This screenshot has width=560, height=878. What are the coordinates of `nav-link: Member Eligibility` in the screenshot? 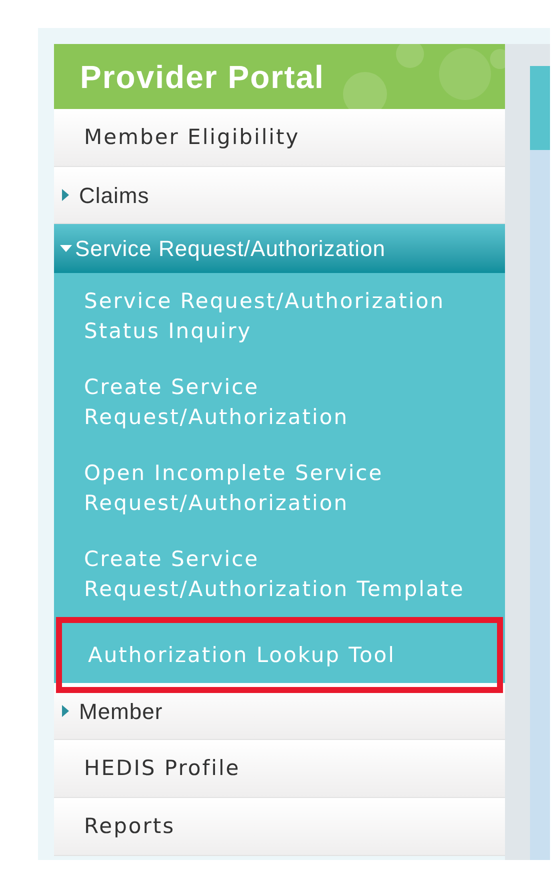 It's located at (279, 138).